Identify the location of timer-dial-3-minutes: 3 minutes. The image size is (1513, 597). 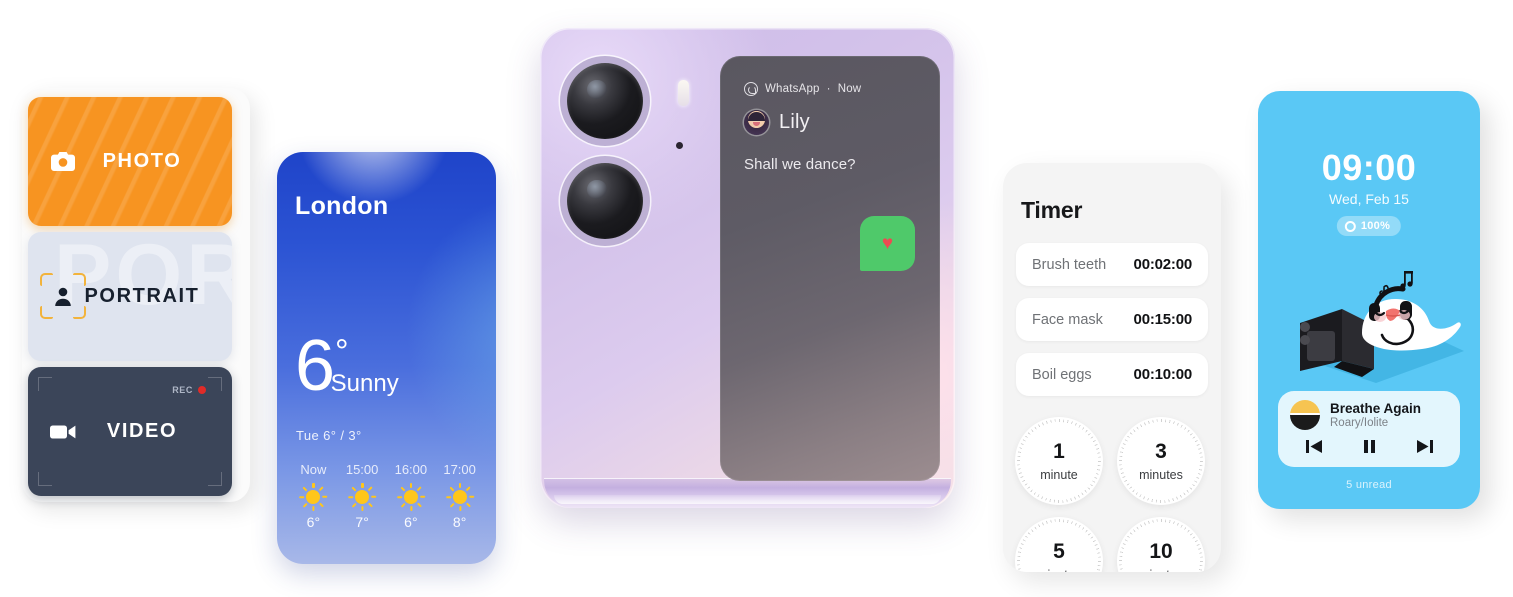
(1161, 461).